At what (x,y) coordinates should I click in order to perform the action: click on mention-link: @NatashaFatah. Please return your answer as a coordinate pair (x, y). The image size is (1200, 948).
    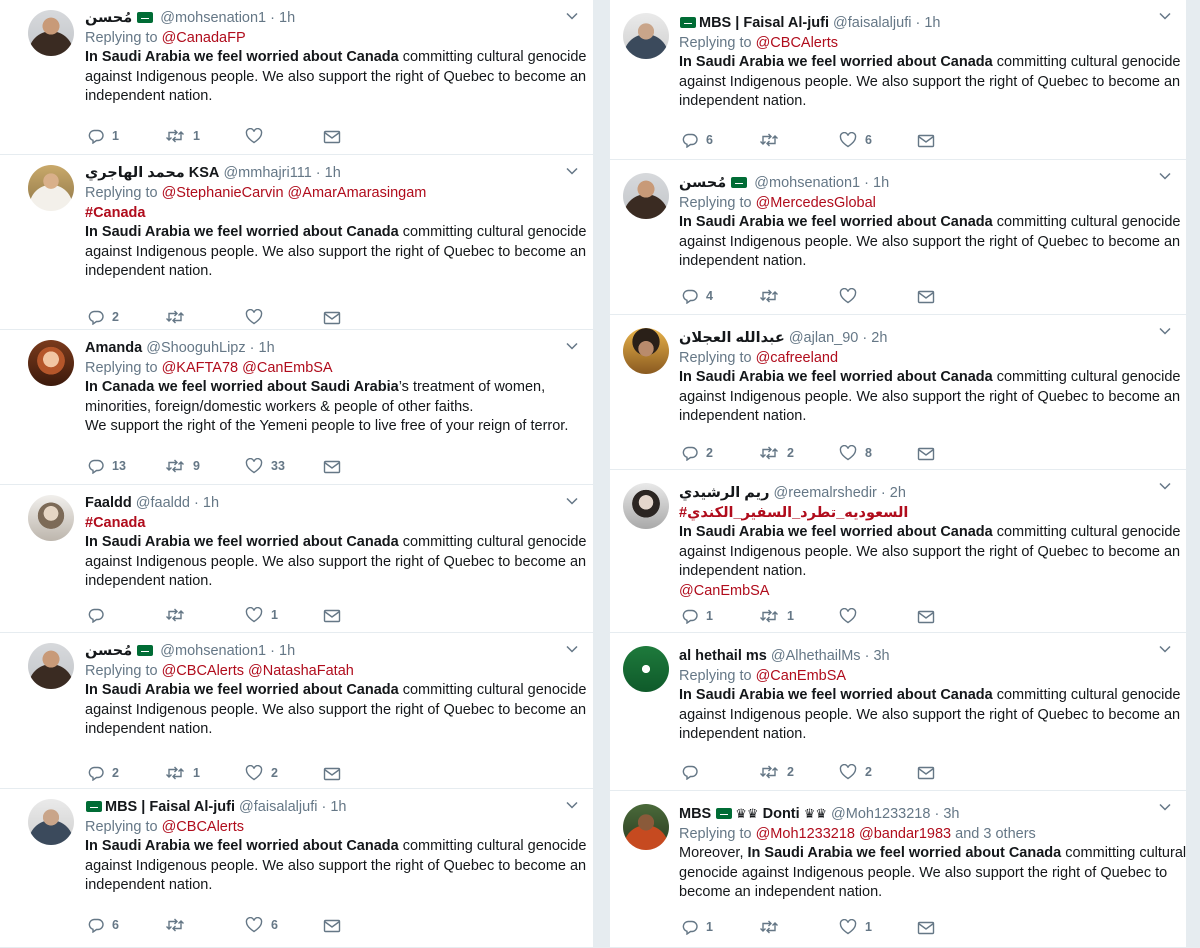
    Looking at the image, I should click on (301, 671).